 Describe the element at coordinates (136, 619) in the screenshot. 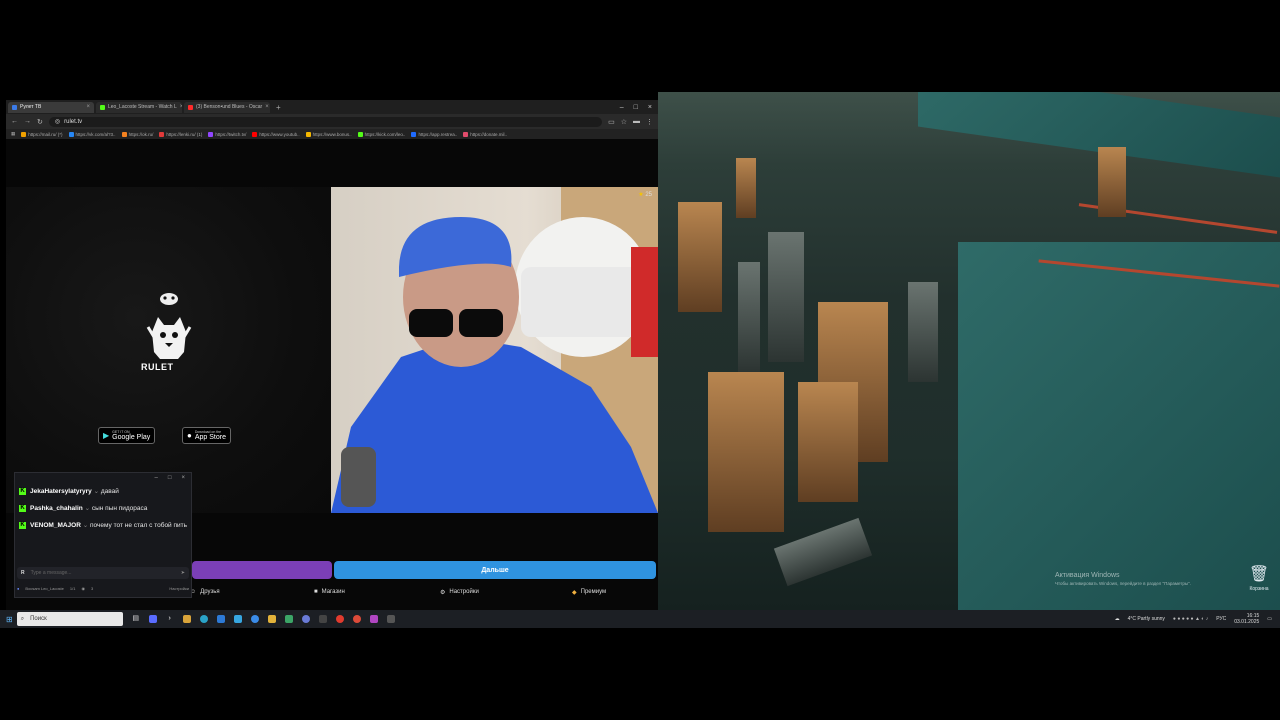

I see `task-view-icon: ▤` at that location.